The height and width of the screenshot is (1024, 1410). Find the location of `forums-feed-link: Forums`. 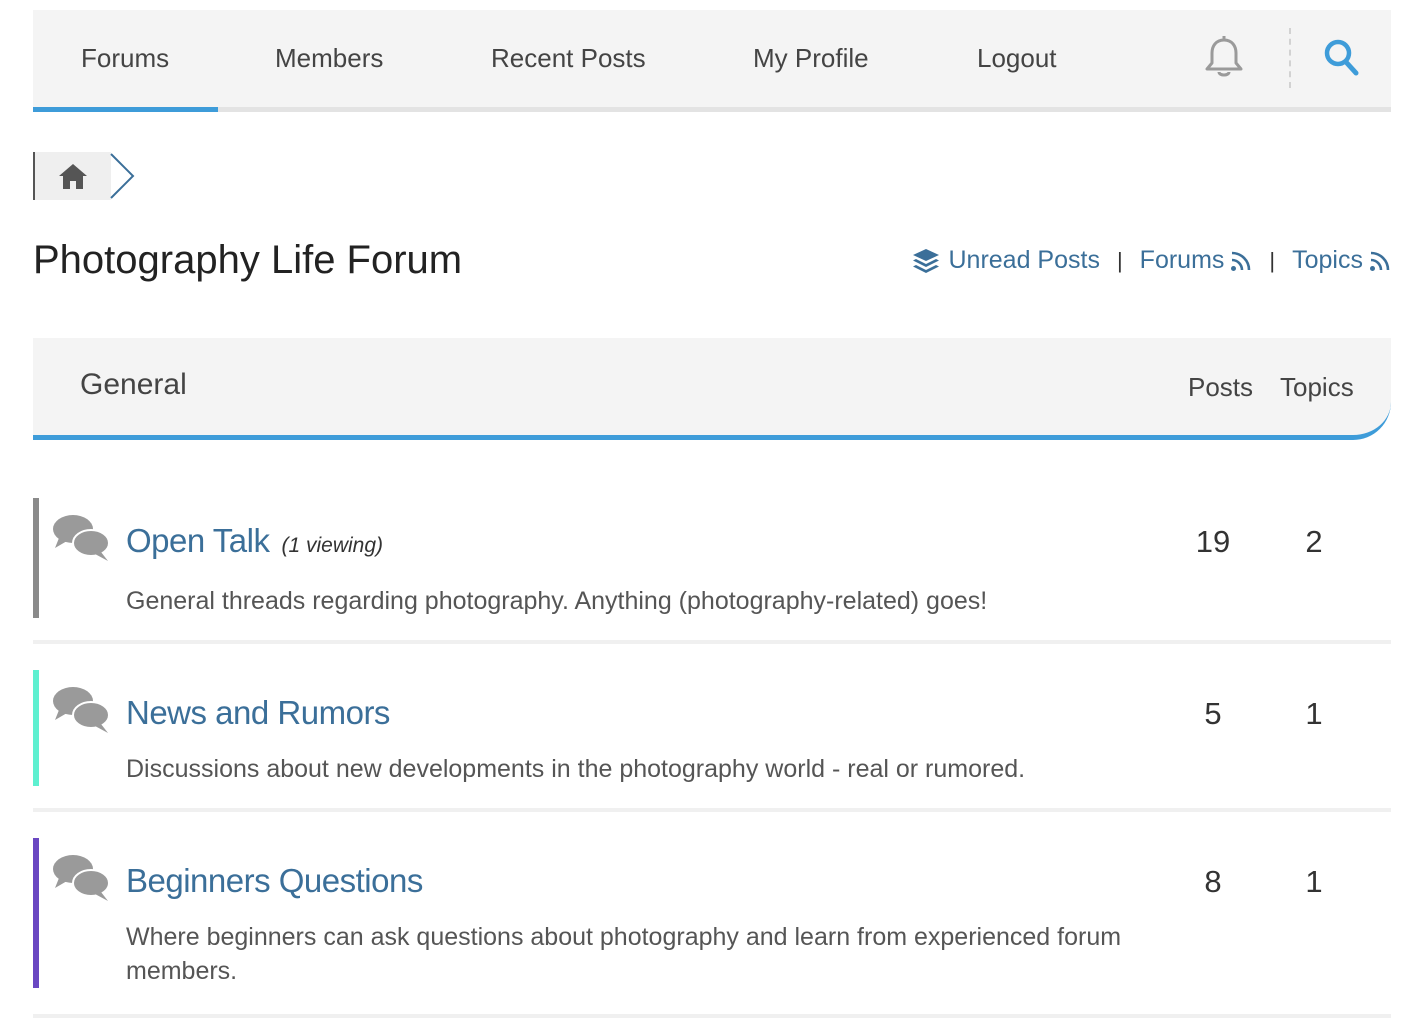

forums-feed-link: Forums is located at coordinates (1196, 260).